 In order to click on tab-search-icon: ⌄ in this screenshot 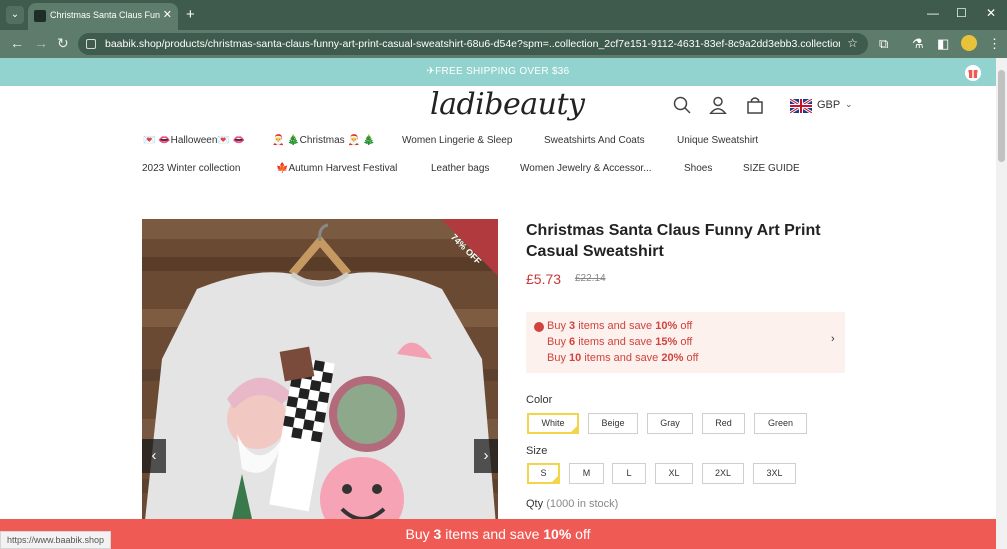, I will do `click(15, 15)`.